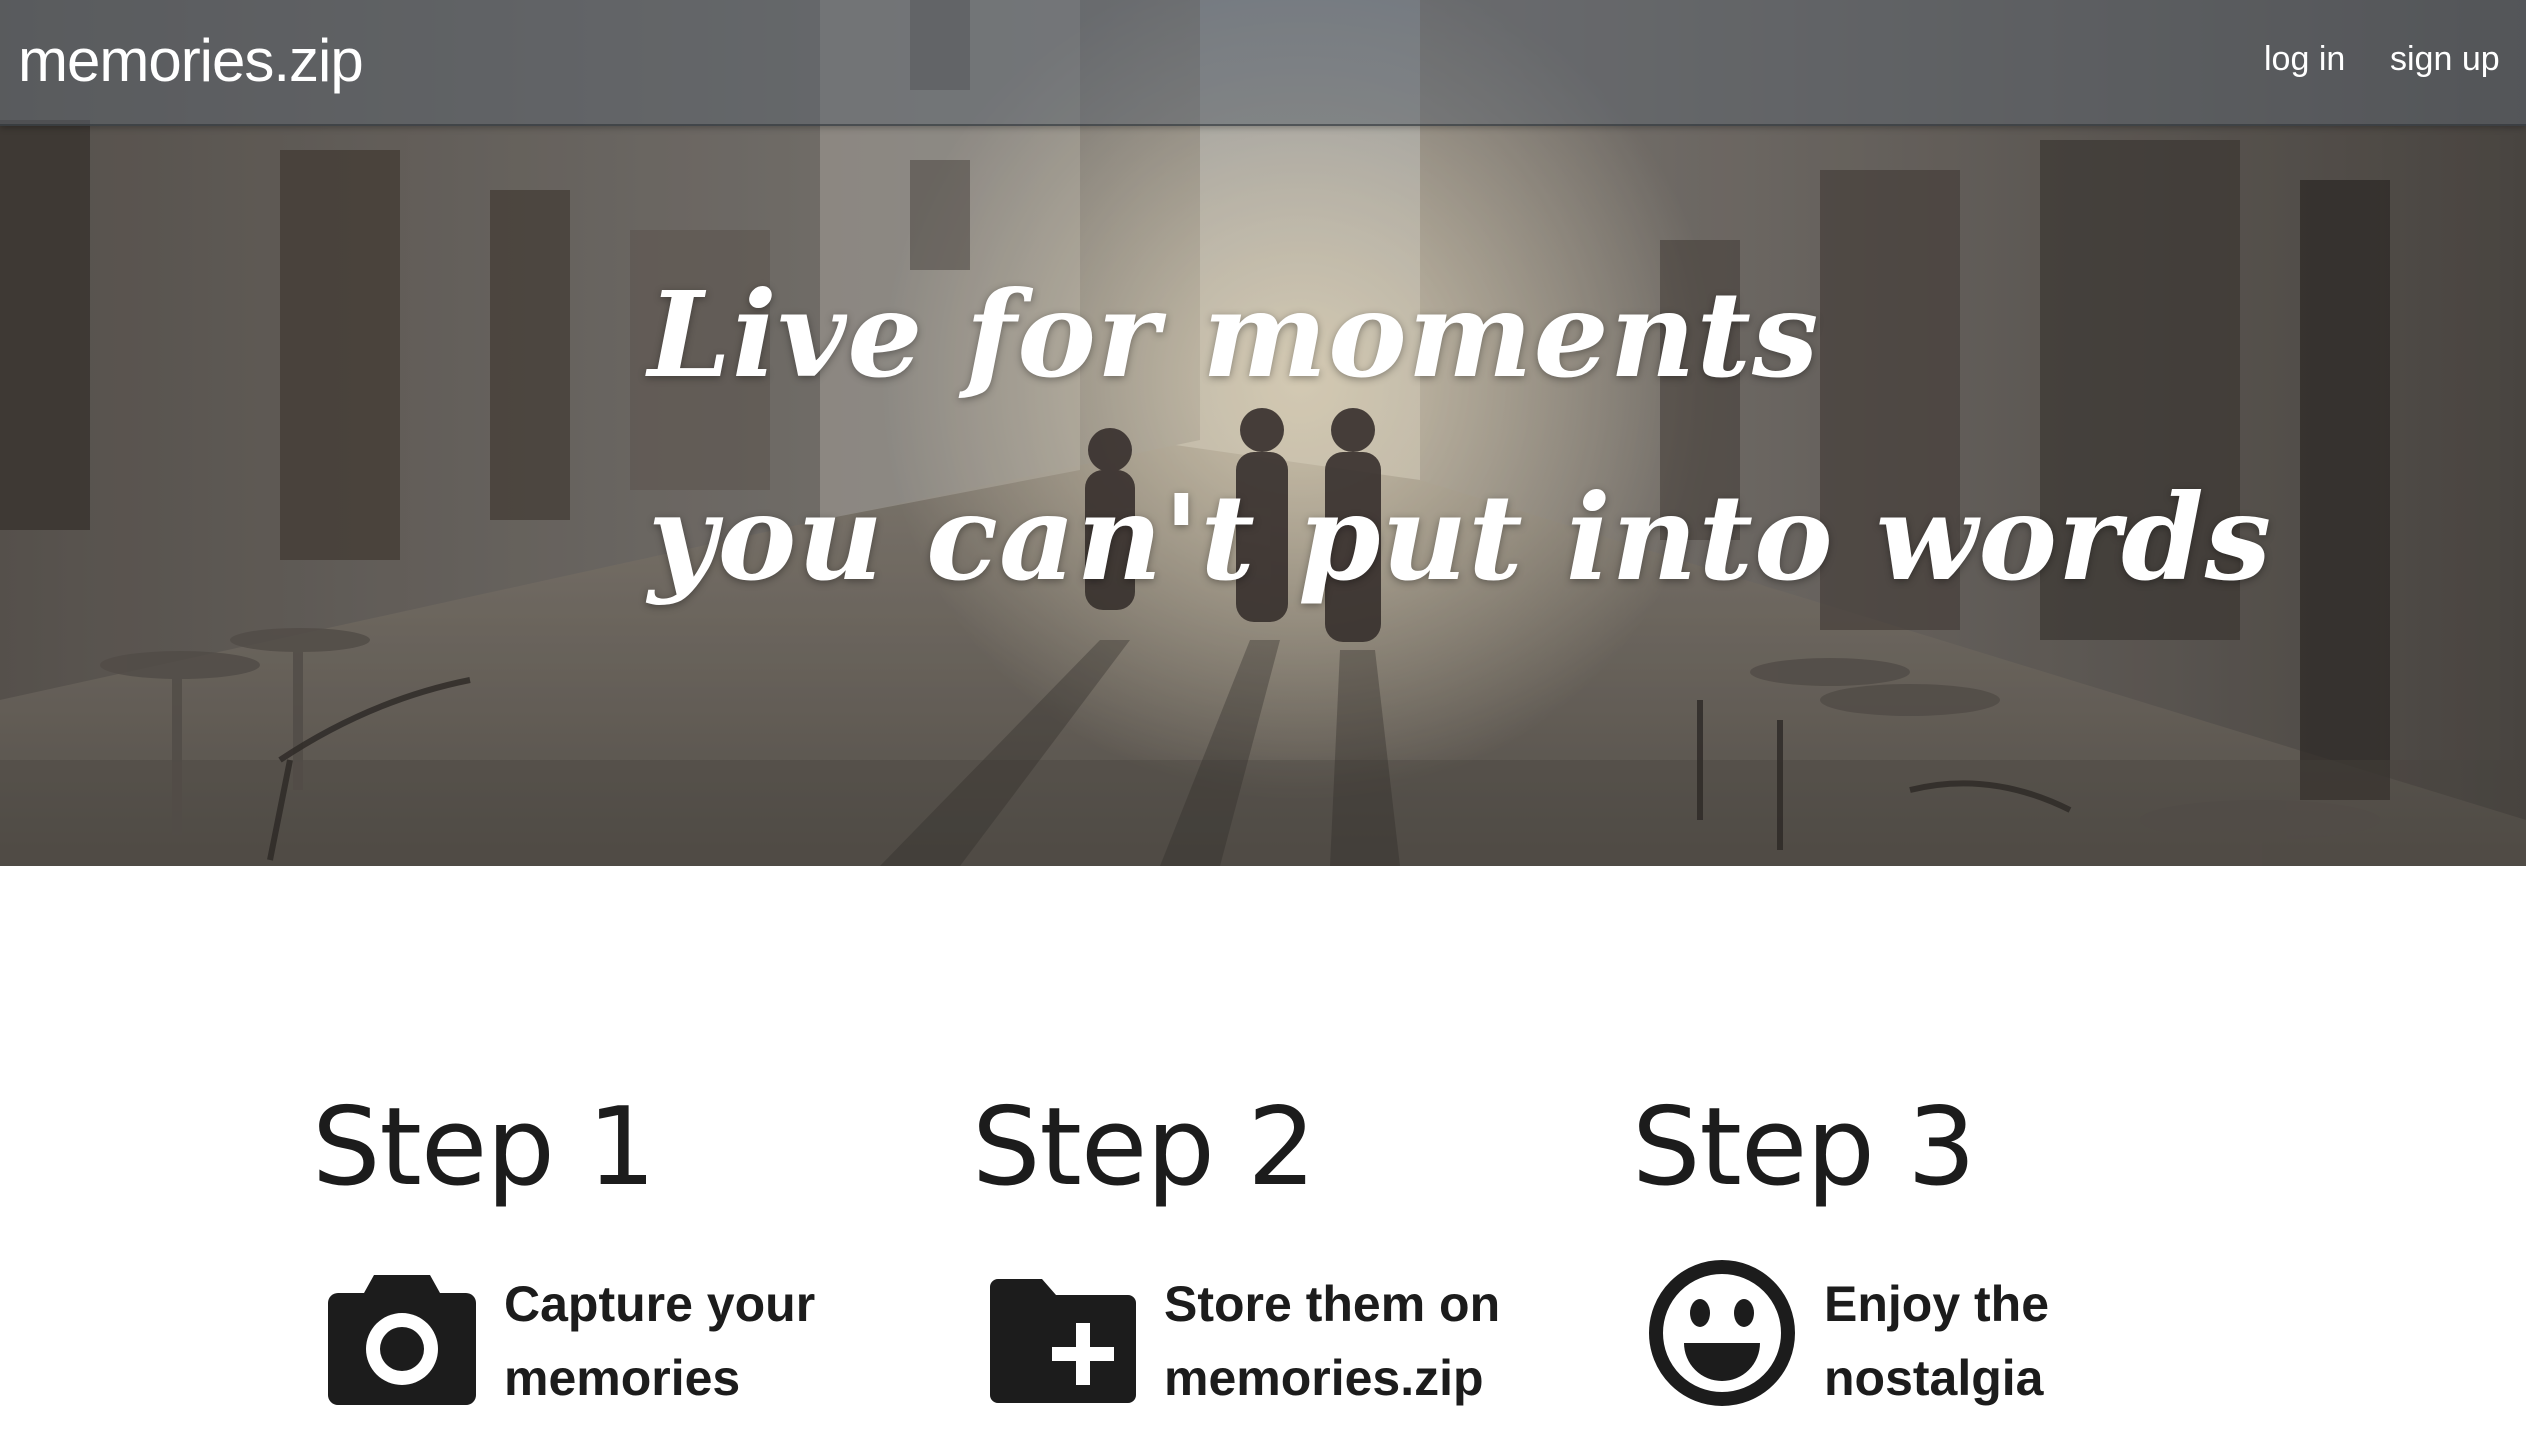 Image resolution: width=2526 pixels, height=1434 pixels. What do you see at coordinates (660, 1341) in the screenshot?
I see `step-description: Capture your memories` at bounding box center [660, 1341].